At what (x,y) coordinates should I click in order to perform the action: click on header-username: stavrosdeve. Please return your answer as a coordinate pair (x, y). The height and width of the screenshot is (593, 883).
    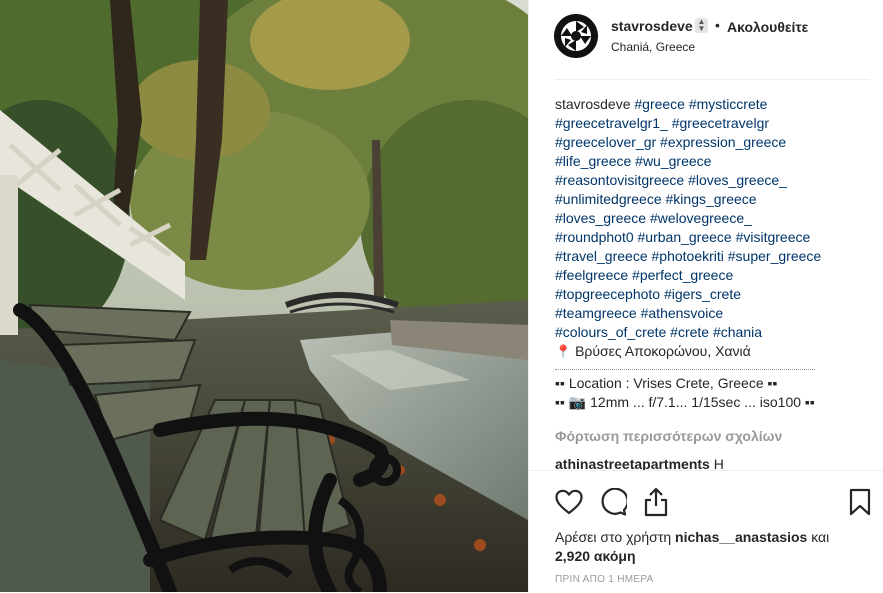
    Looking at the image, I should click on (652, 26).